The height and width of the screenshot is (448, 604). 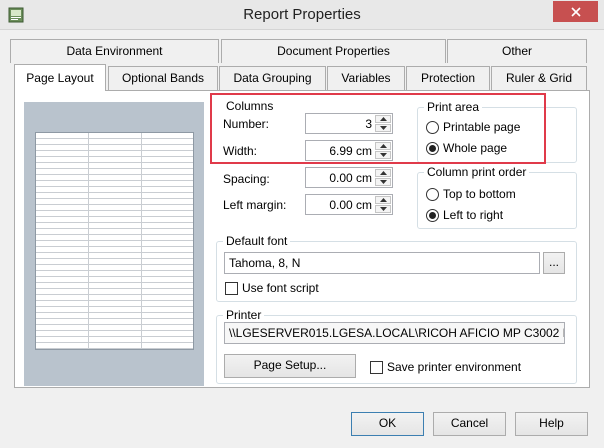 I want to click on use-font-script-checkbox: Use font script, so click(x=272, y=288).